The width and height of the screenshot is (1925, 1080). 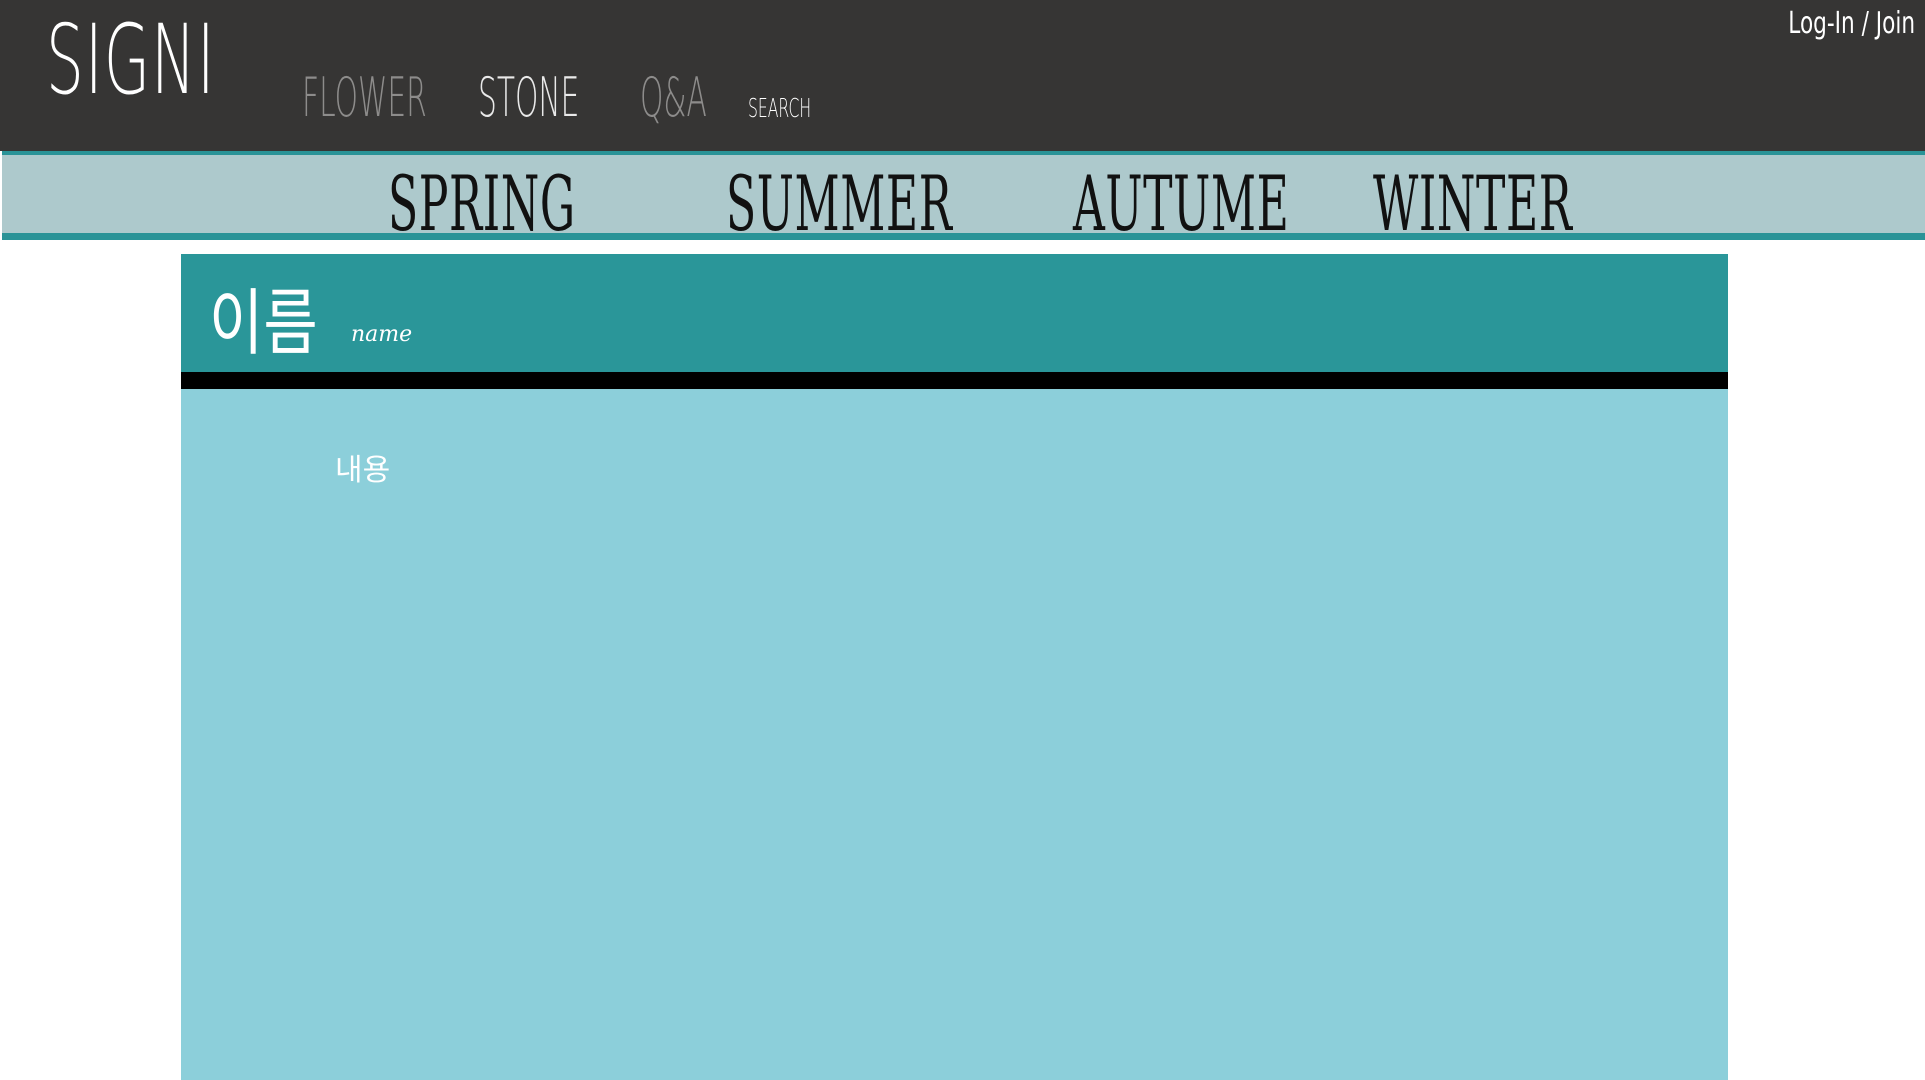 What do you see at coordinates (364, 97) in the screenshot?
I see `nav-flower-link: FLOWER` at bounding box center [364, 97].